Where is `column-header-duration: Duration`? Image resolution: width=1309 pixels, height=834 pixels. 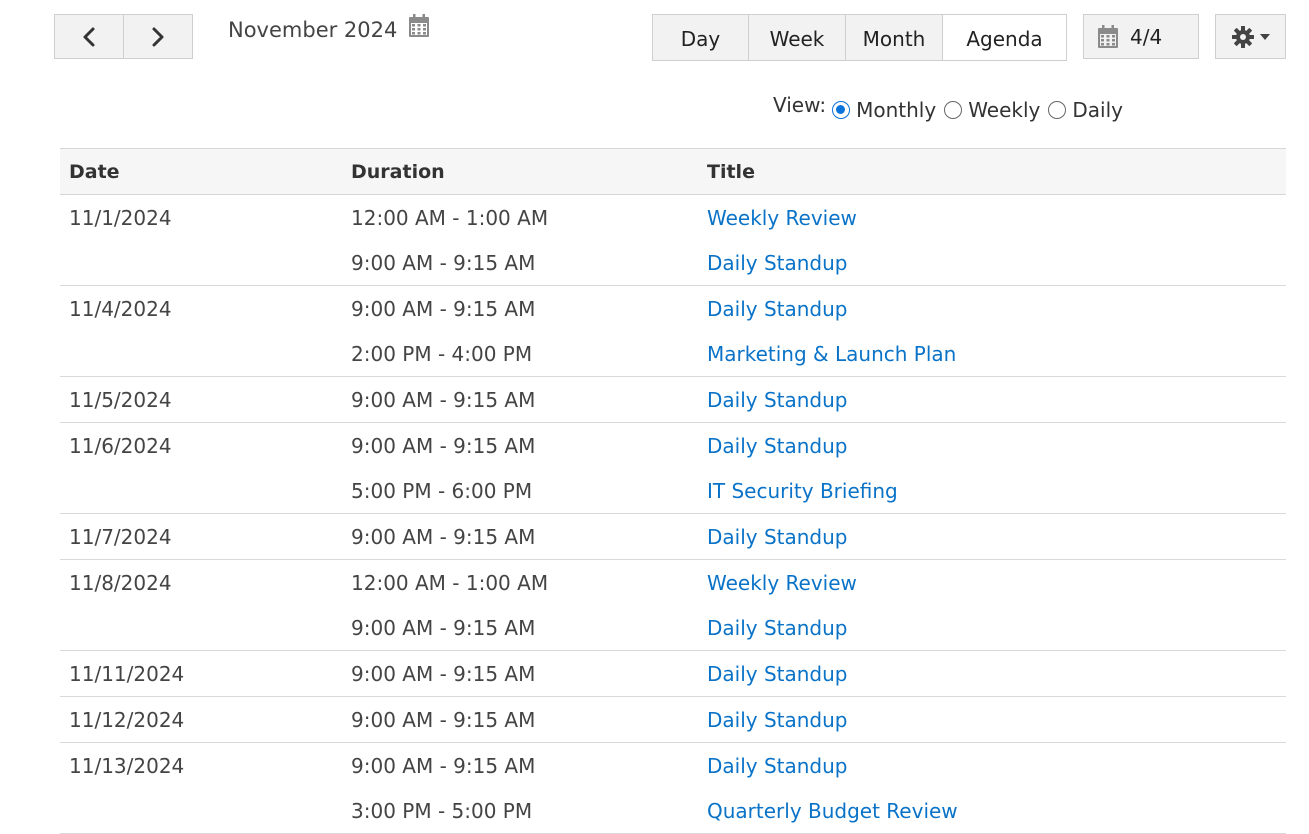
column-header-duration: Duration is located at coordinates (520, 172).